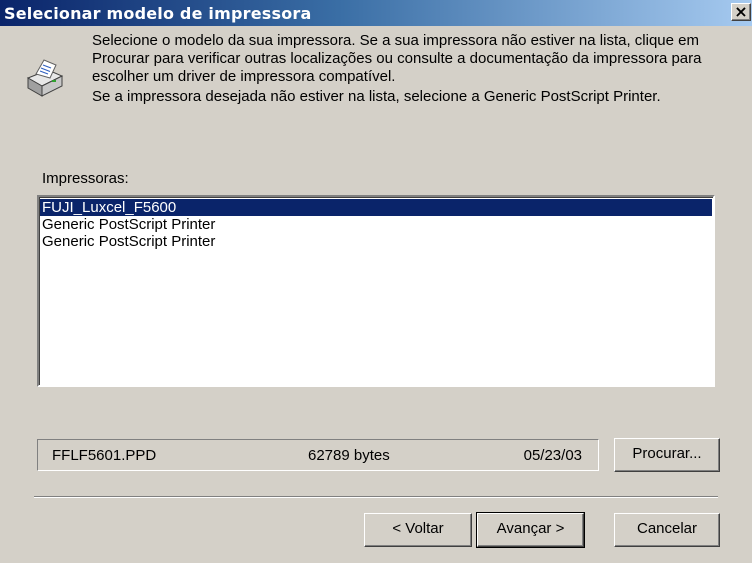  Describe the element at coordinates (85, 178) in the screenshot. I see `printers-label: Impressoras:` at that location.